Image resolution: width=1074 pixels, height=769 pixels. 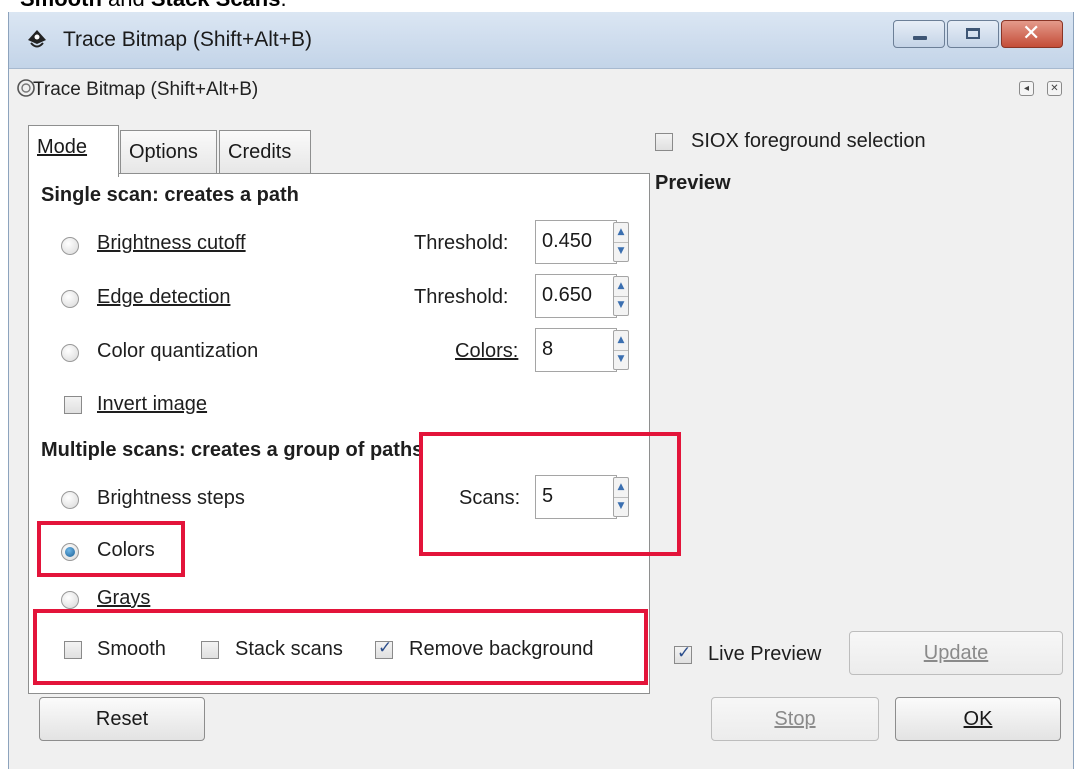 I want to click on quant-colors-input: 8, so click(x=576, y=350).